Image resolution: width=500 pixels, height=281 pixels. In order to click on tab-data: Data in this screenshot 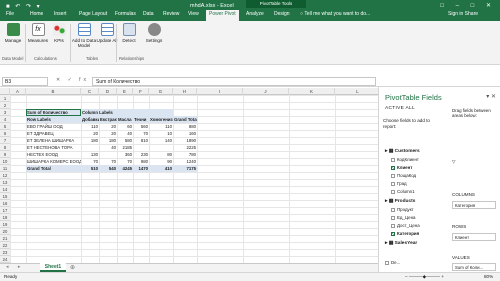, I will do `click(148, 14)`.